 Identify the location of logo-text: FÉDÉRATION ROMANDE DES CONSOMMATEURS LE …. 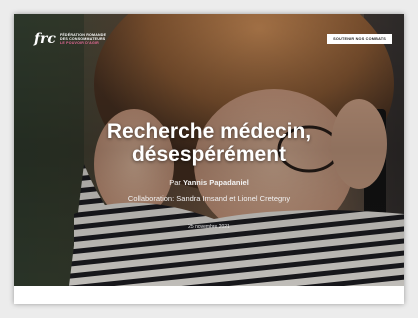
(83, 39).